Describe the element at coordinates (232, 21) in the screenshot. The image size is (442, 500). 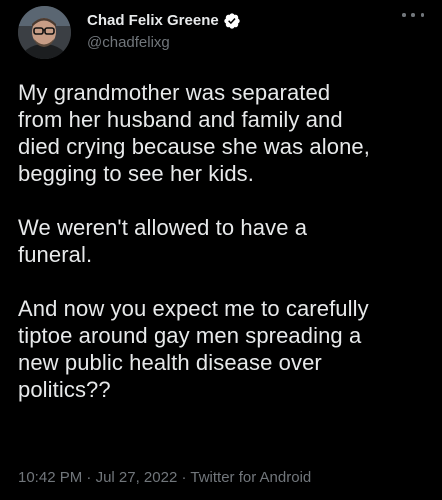
I see `verified-badge-icon` at that location.